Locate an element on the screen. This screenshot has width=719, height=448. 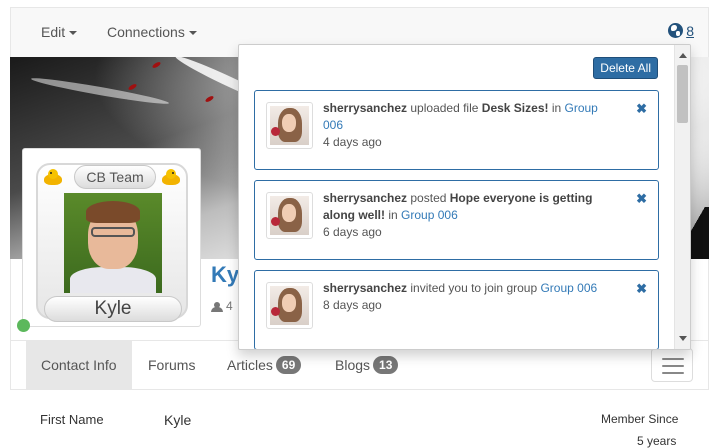
notification-action-text: invited you to join group is located at coordinates (474, 288).